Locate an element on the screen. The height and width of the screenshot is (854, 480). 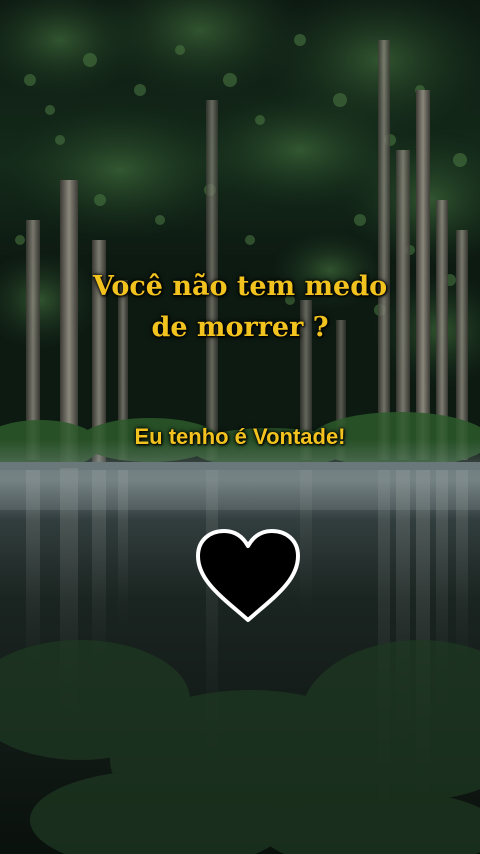
headline-text: Você não tem medo de morrer ? is located at coordinates (240, 307).